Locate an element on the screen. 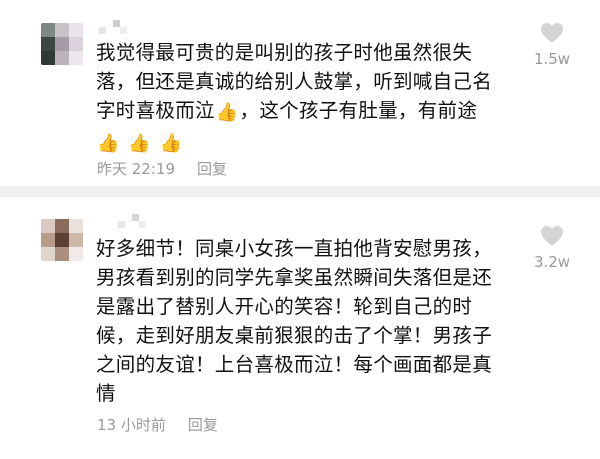 Image resolution: width=600 pixels, height=459 pixels. comment-meta: 昨天 22:19 回复 is located at coordinates (162, 168).